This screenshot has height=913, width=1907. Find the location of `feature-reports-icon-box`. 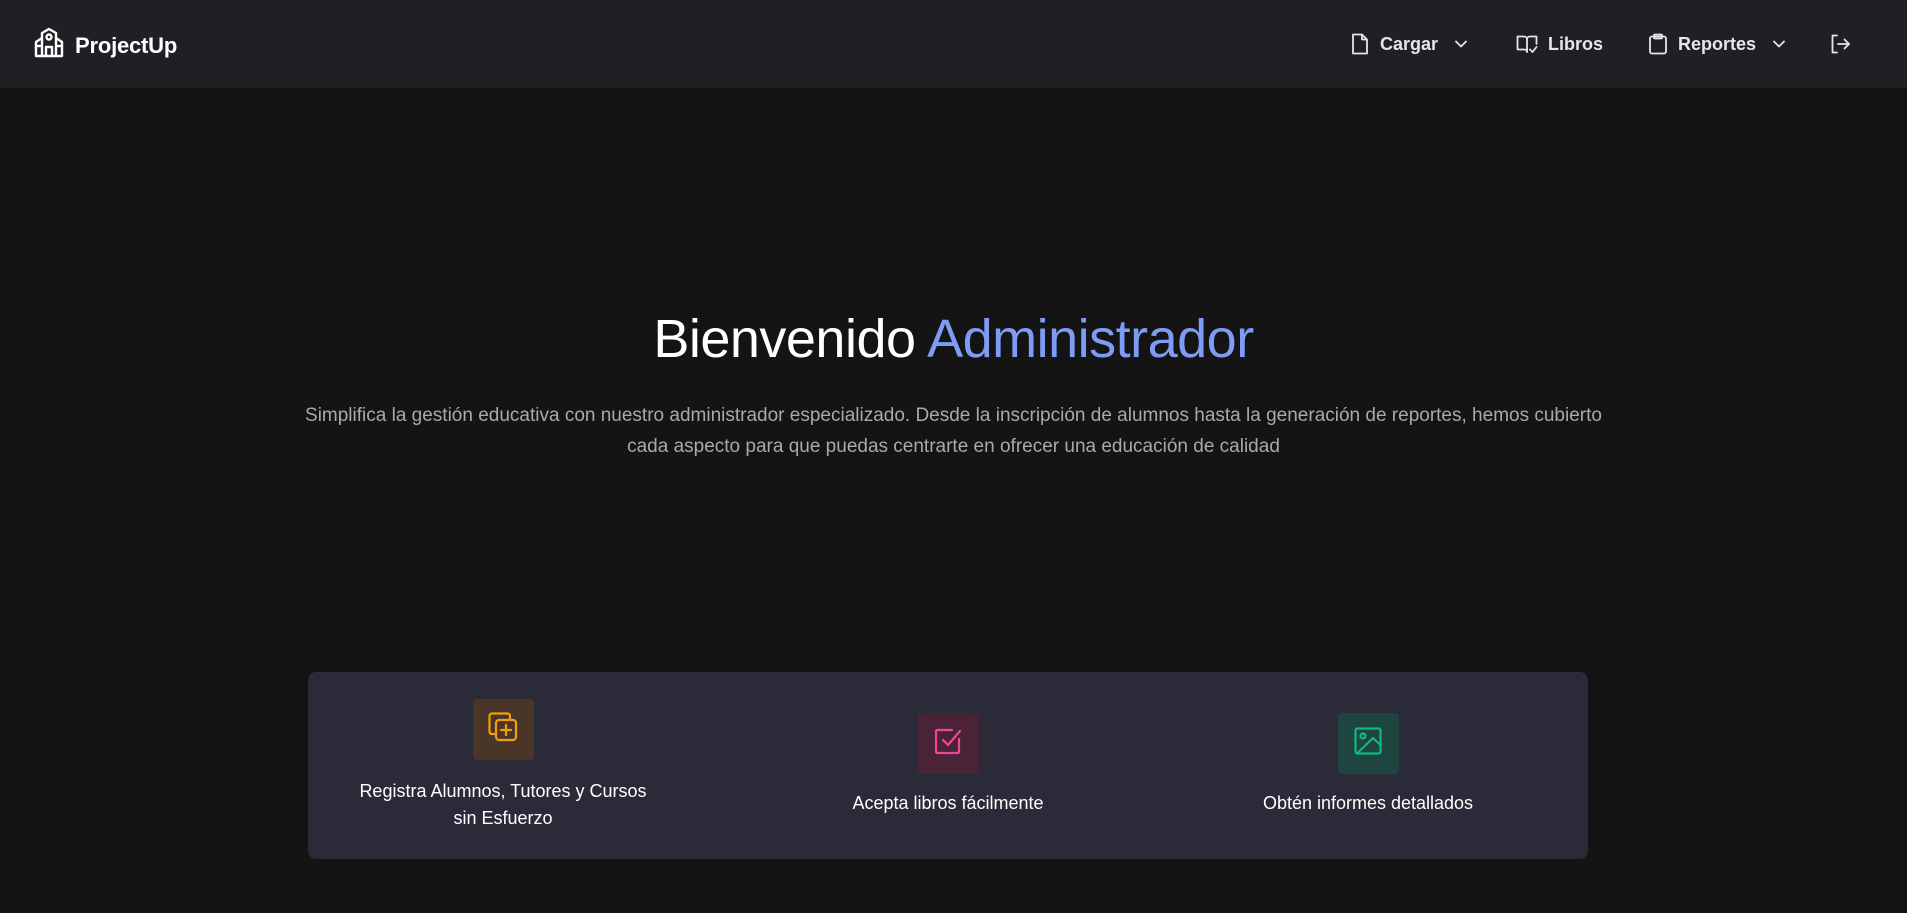

feature-reports-icon-box is located at coordinates (1368, 743).